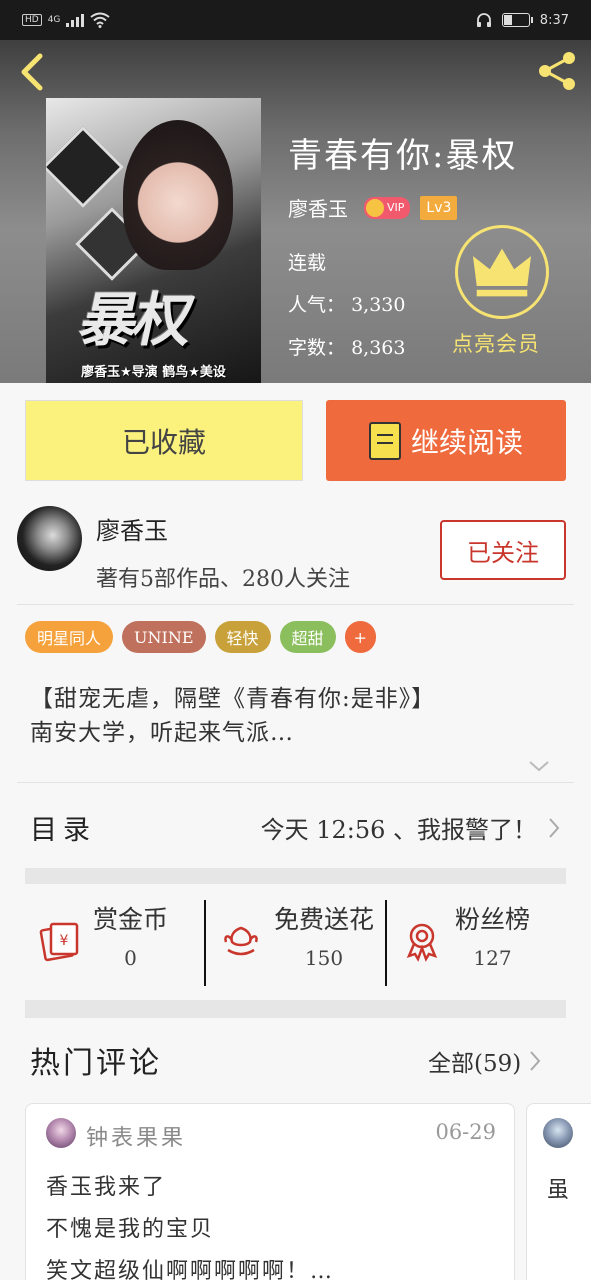  I want to click on action-label: 赏金币, so click(131, 919).